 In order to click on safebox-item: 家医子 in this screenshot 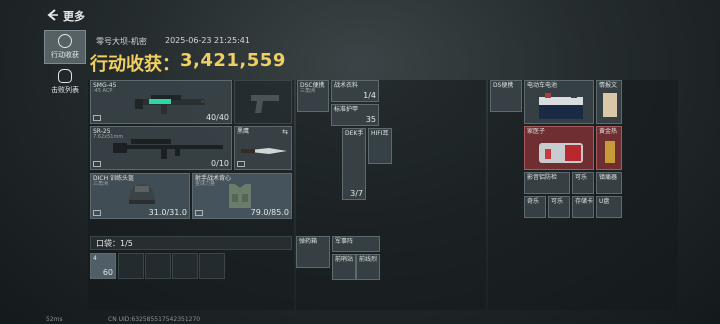, I will do `click(559, 148)`.